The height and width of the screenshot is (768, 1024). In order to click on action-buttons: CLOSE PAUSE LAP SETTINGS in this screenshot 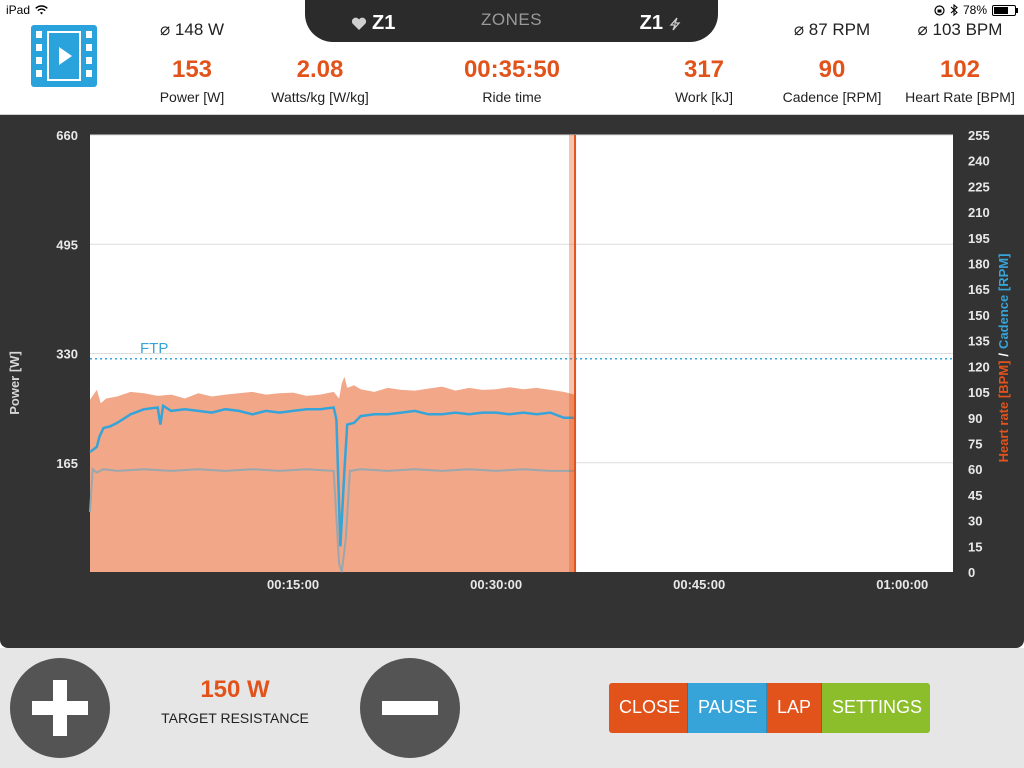, I will do `click(769, 708)`.